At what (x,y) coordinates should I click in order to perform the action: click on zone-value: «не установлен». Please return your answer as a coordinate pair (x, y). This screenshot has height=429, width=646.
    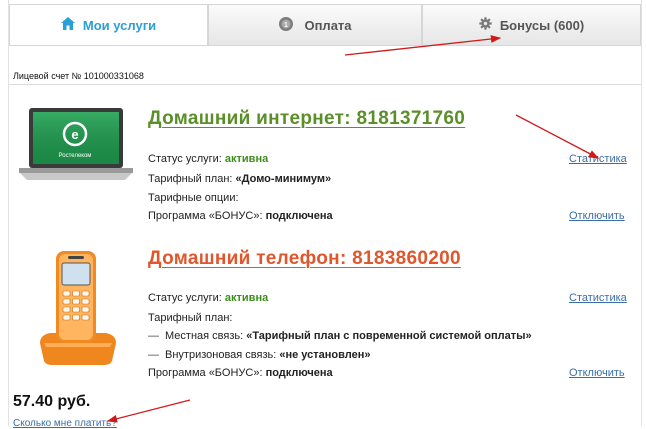
    Looking at the image, I should click on (325, 355).